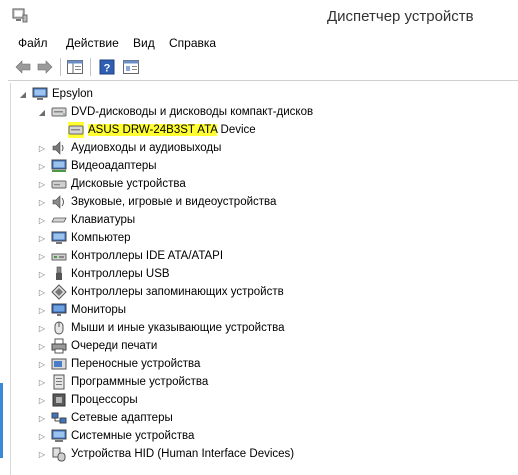 Image resolution: width=518 pixels, height=475 pixels. What do you see at coordinates (20, 15) in the screenshot?
I see `device-manager-app-icon` at bounding box center [20, 15].